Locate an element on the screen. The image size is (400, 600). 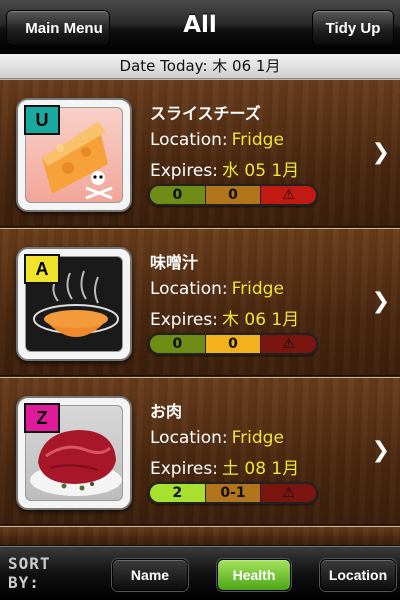
expires-value: 木 06 1月 is located at coordinates (260, 320).